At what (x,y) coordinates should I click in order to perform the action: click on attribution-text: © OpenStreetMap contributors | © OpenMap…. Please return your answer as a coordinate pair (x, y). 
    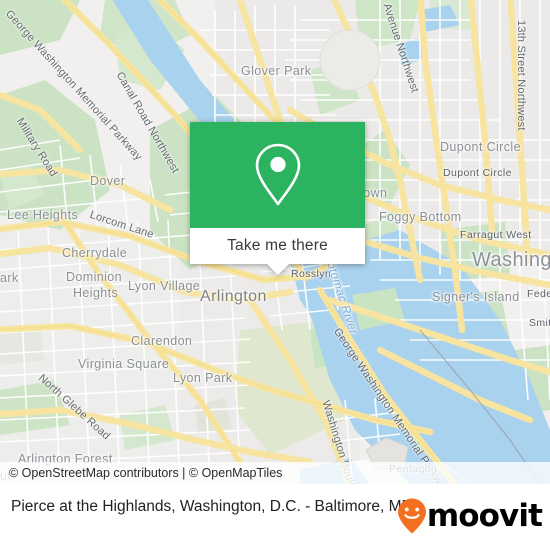
    Looking at the image, I should click on (145, 473).